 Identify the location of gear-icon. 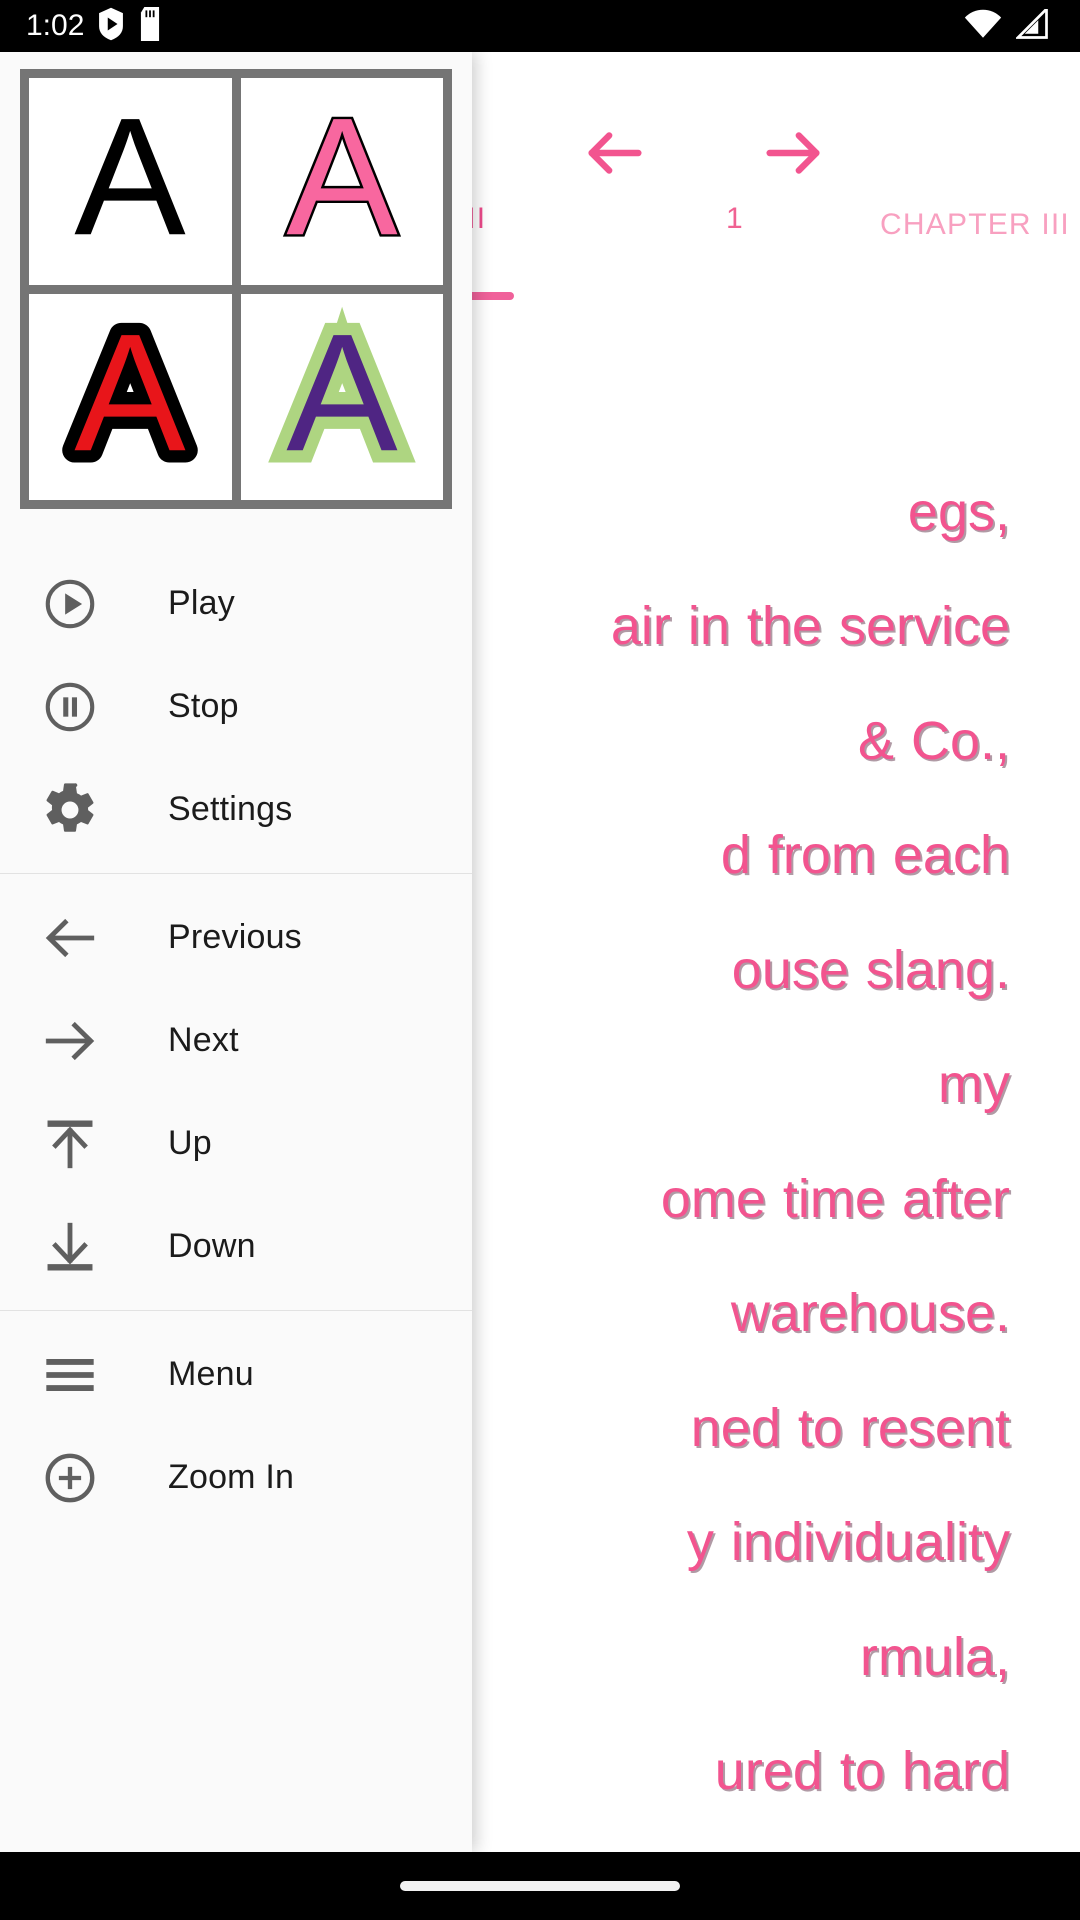
(70, 810).